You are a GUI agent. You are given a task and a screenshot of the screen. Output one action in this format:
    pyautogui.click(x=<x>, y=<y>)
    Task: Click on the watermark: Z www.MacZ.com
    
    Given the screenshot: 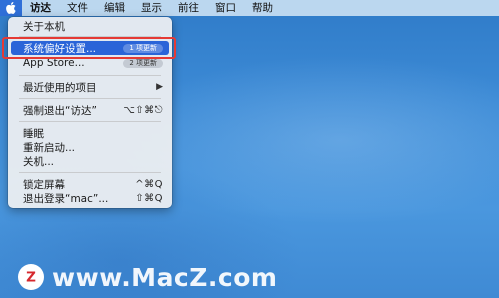 What is the action you would take?
    pyautogui.click(x=147, y=277)
    